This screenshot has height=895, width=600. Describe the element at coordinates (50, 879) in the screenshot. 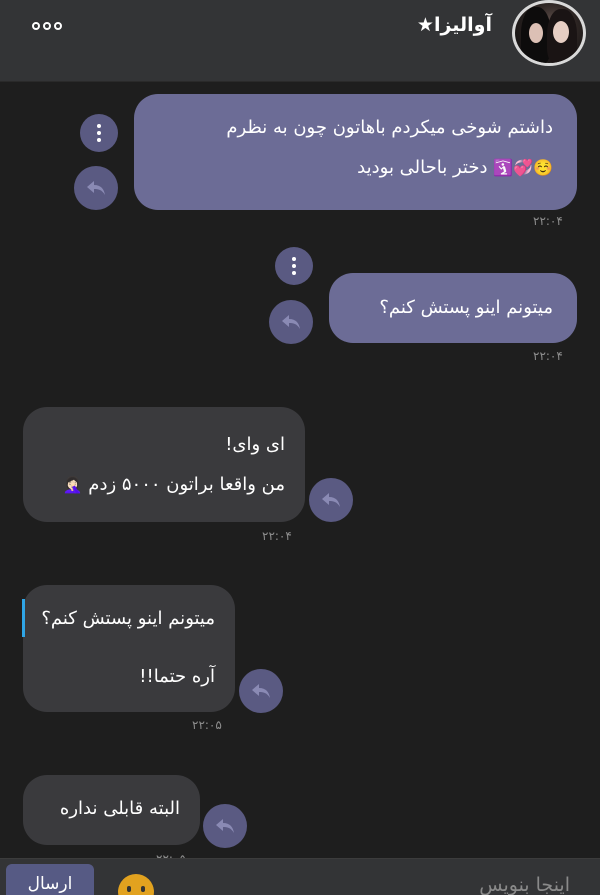

I see `send-button: ارسال` at that location.